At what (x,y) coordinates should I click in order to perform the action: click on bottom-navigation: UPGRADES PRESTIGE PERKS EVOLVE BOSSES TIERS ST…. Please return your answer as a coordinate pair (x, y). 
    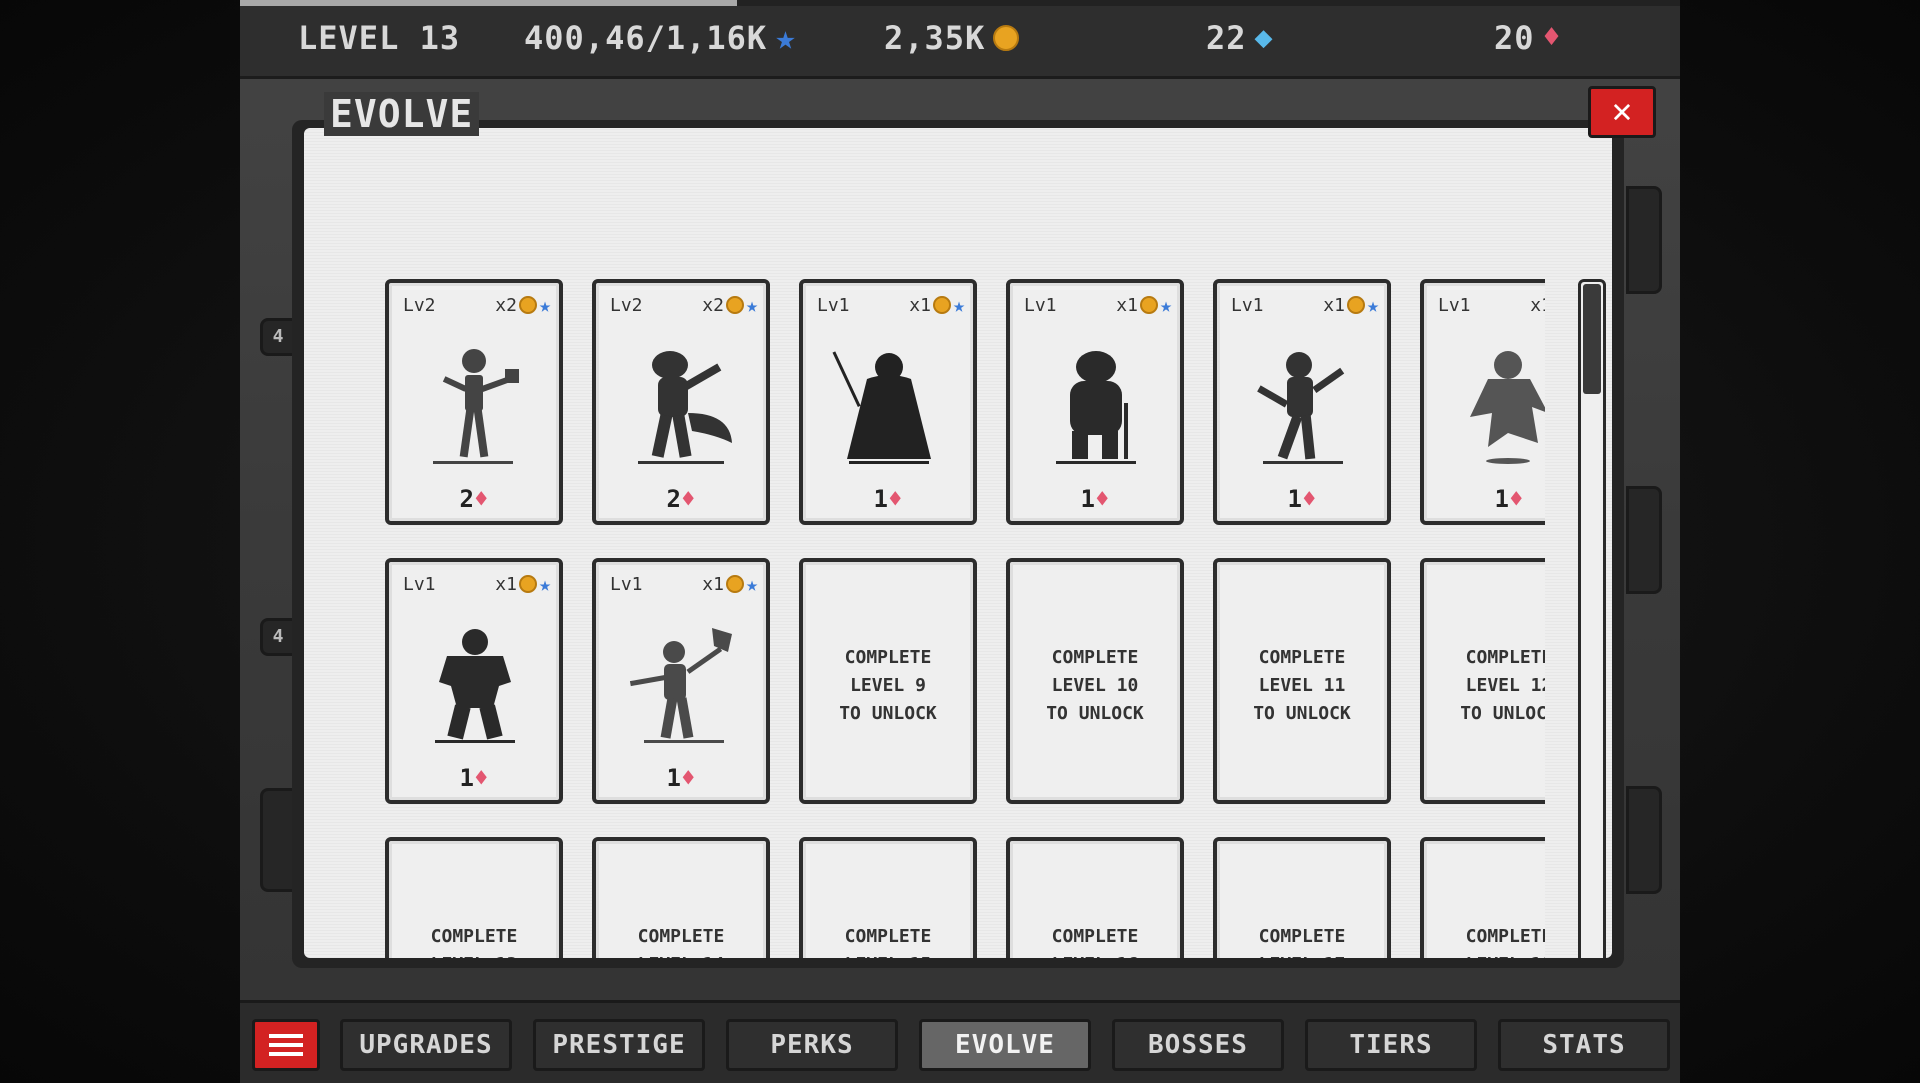
    Looking at the image, I should click on (960, 1041).